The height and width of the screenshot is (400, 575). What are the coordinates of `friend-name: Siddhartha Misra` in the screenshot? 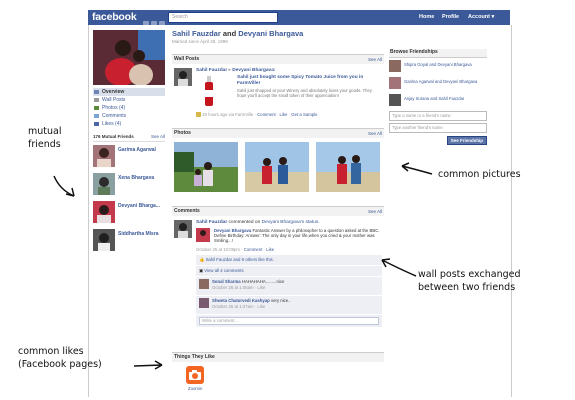 It's located at (138, 234).